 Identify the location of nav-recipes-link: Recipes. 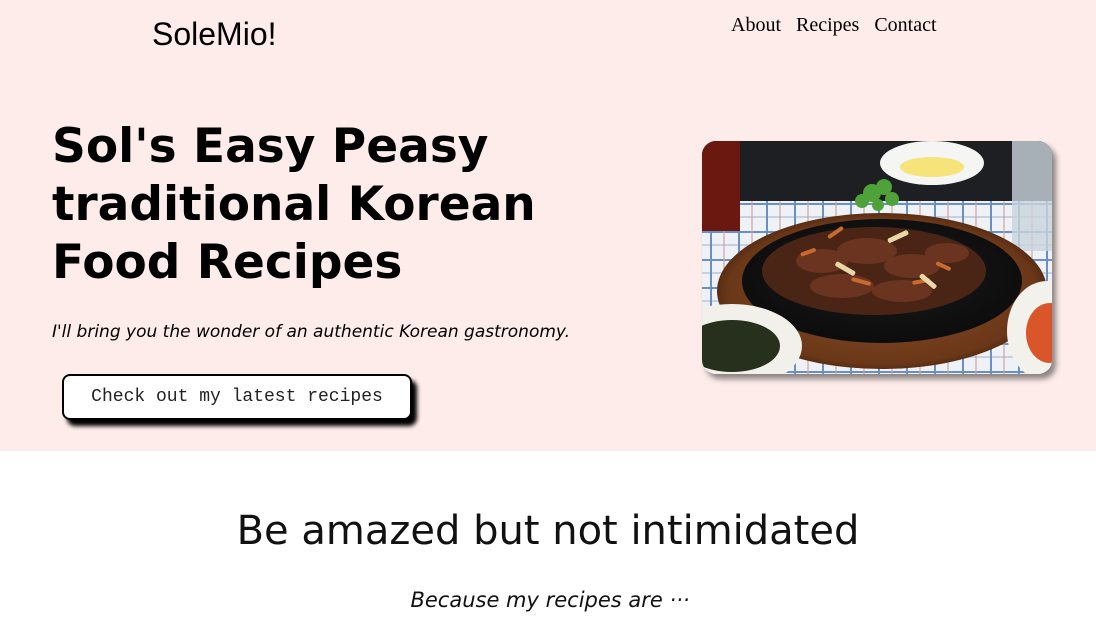
(827, 25).